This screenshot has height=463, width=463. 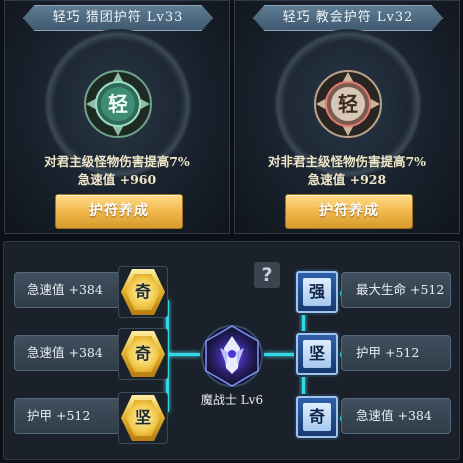 I want to click on talent-slot-right-3: 急速值 +384, so click(x=396, y=416).